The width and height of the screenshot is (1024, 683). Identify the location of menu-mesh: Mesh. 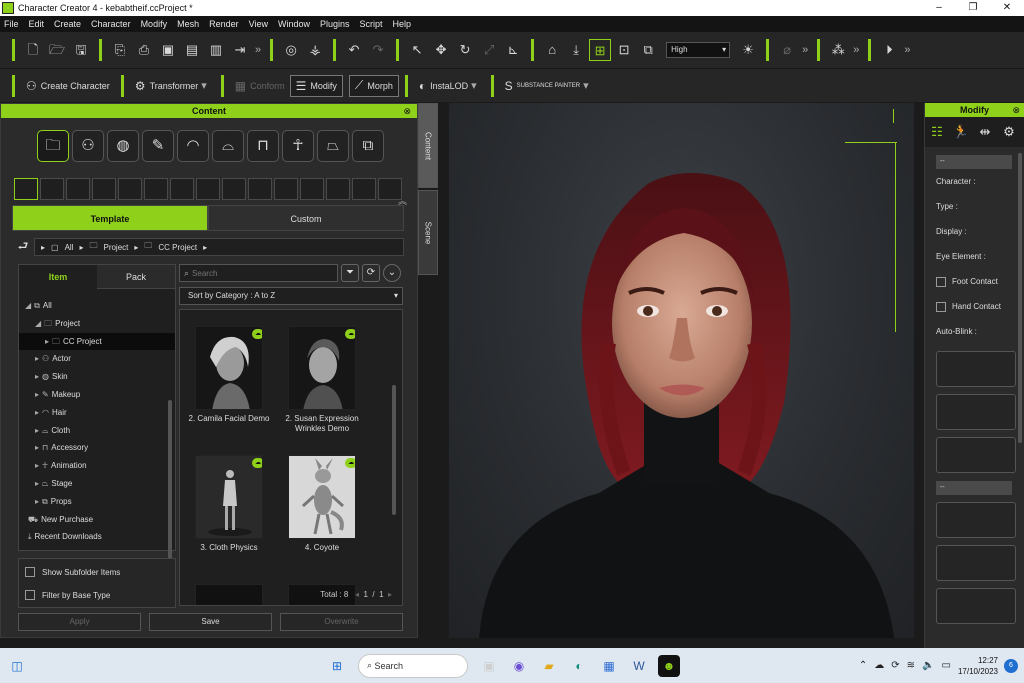
(188, 24).